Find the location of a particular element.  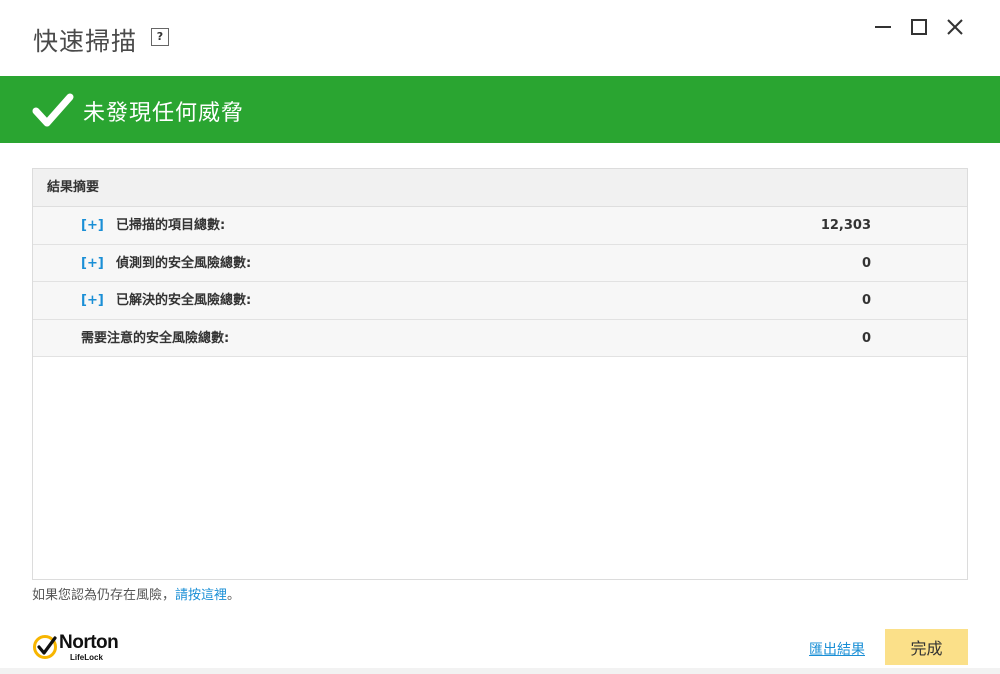

summary-row-detected: [+] 偵測到的安全風險總數: 0 is located at coordinates (500, 263).